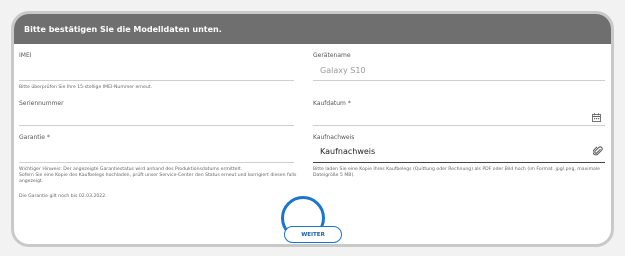 The height and width of the screenshot is (256, 625). I want to click on warranty-label: Garantie *, so click(34, 137).